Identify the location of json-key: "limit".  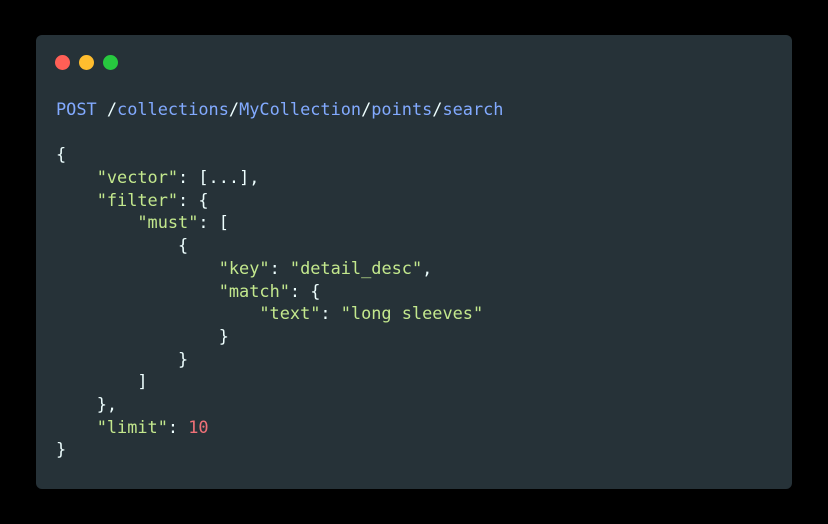
(132, 426).